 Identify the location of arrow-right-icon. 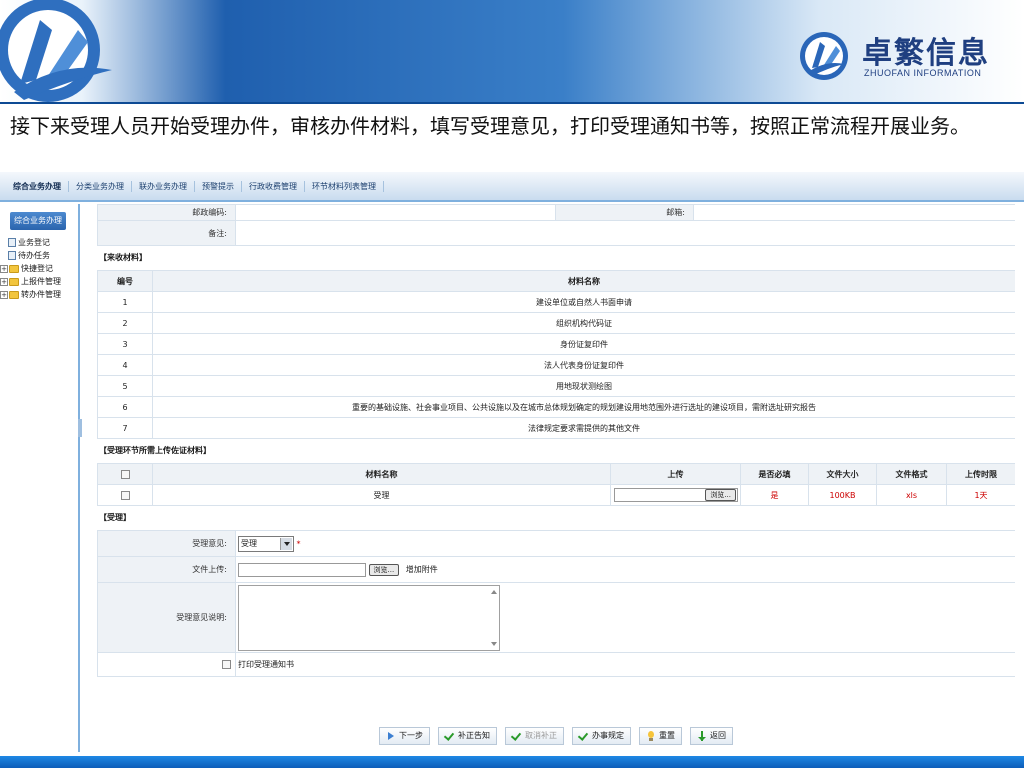
(391, 736).